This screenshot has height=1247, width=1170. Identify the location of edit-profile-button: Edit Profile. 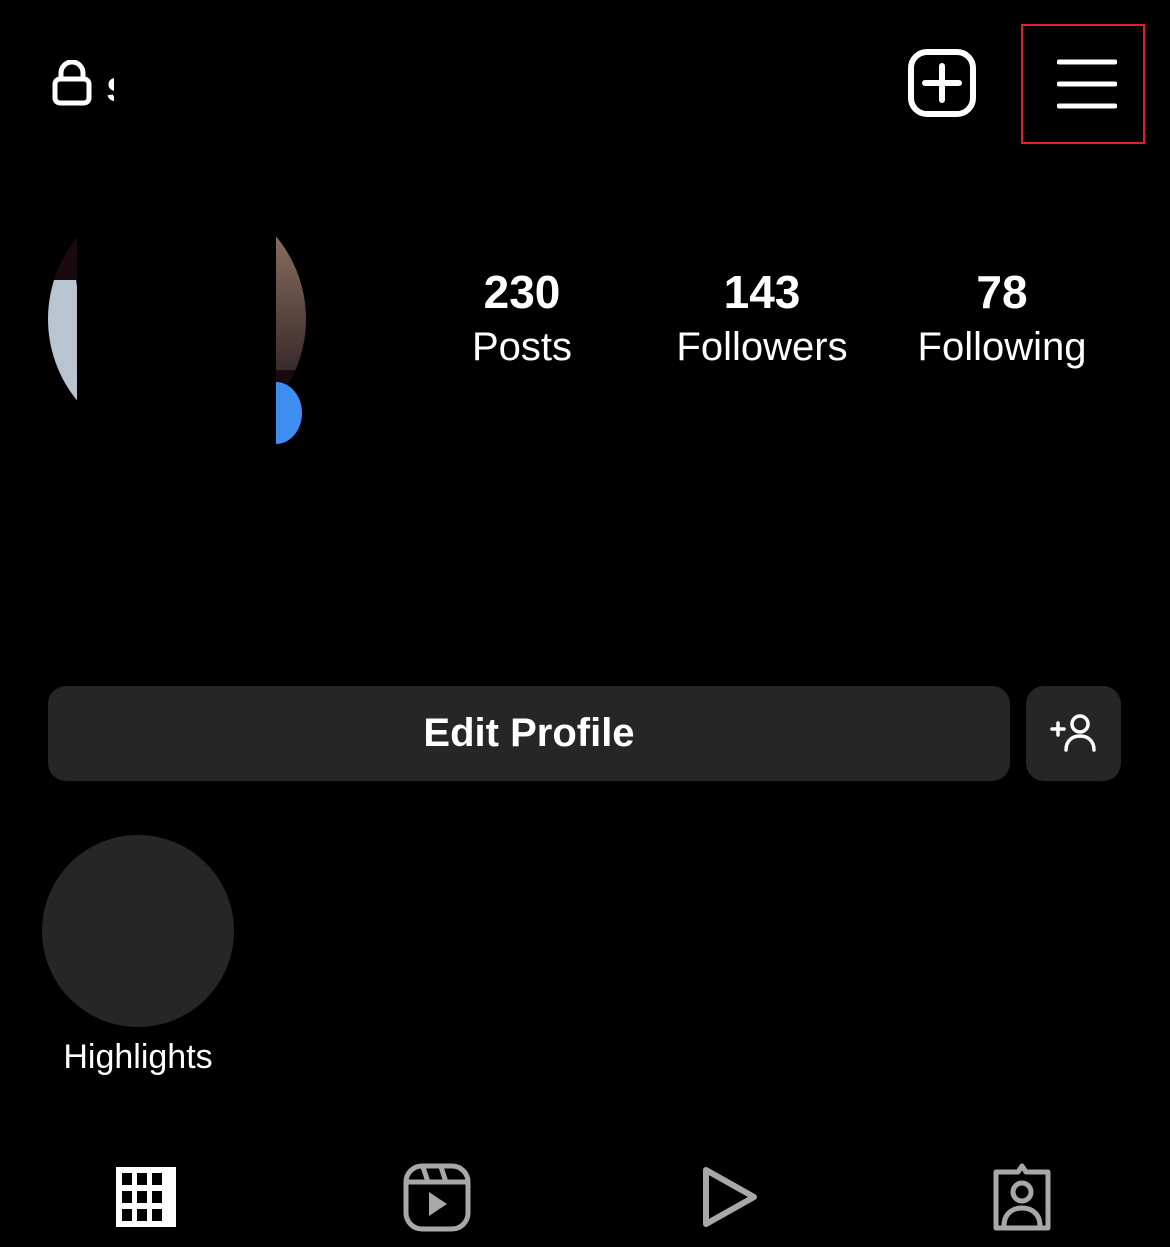
(529, 733).